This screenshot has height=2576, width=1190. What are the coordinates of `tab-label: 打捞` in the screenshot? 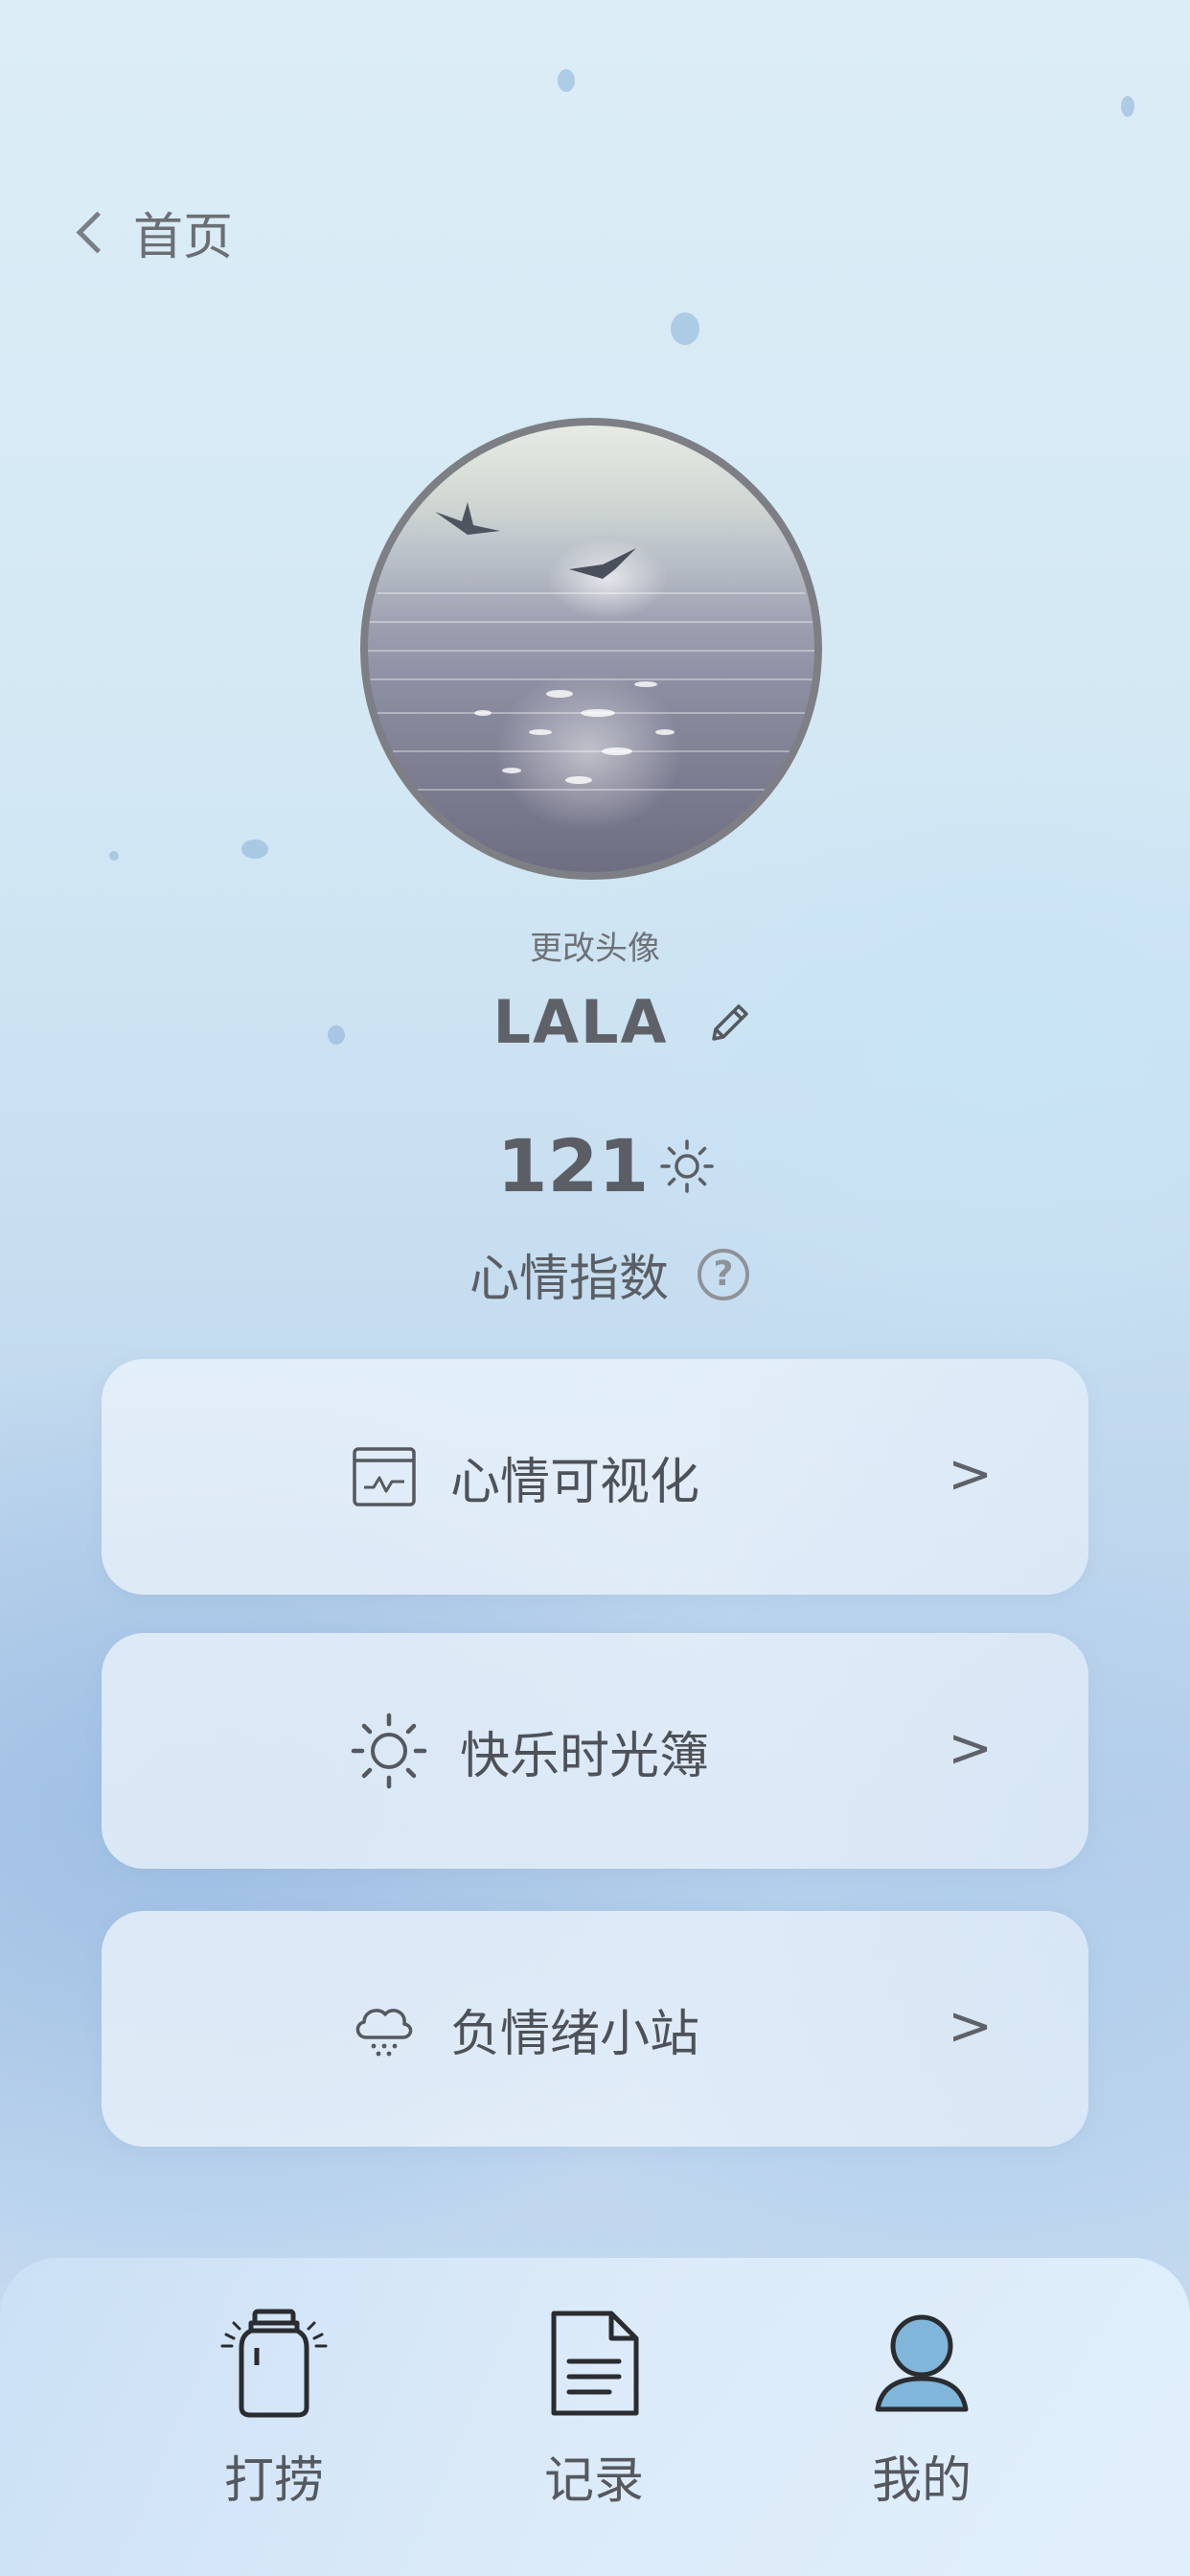 It's located at (273, 2481).